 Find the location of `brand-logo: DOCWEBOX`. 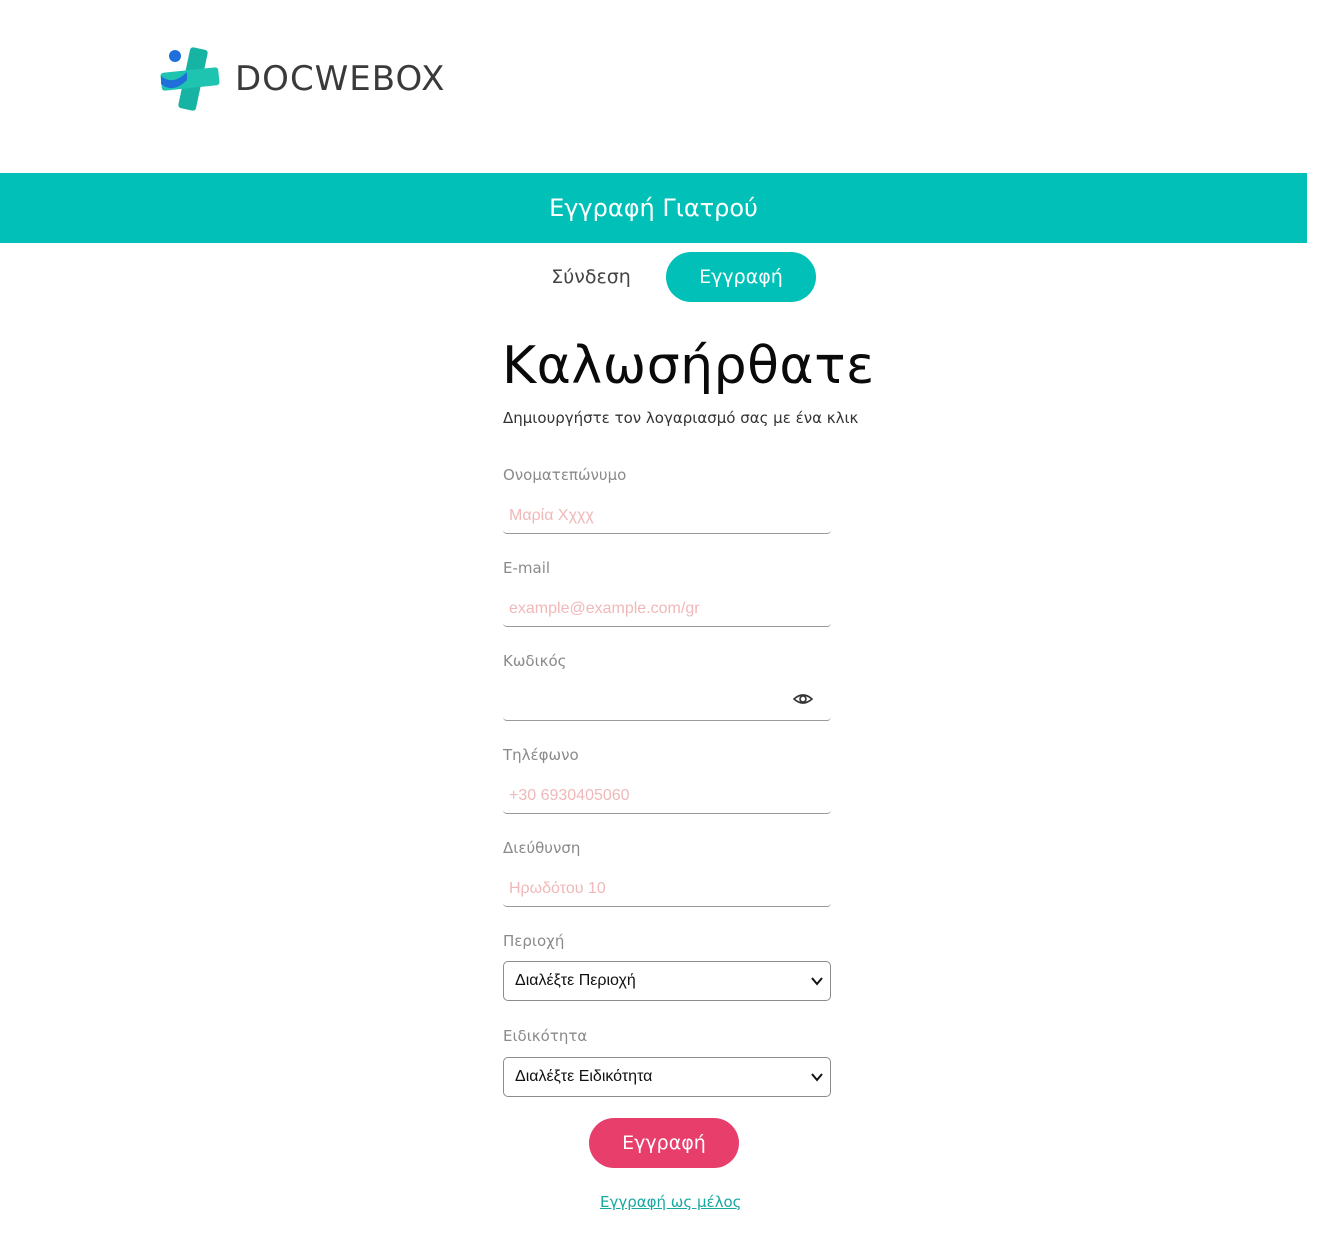

brand-logo: DOCWEBOX is located at coordinates (301, 79).